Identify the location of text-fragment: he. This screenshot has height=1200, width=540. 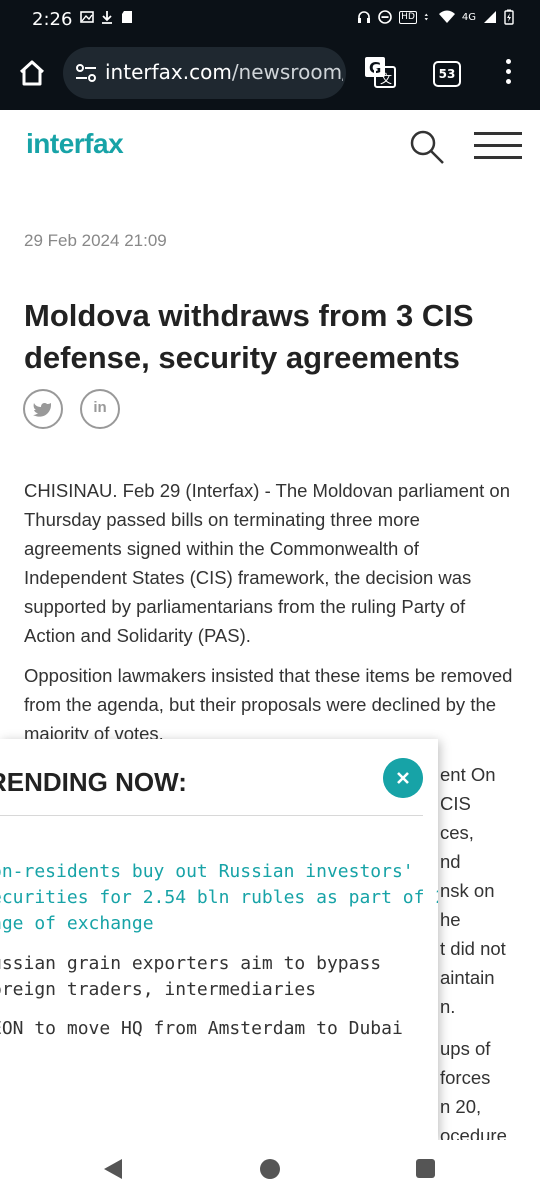
(450, 919).